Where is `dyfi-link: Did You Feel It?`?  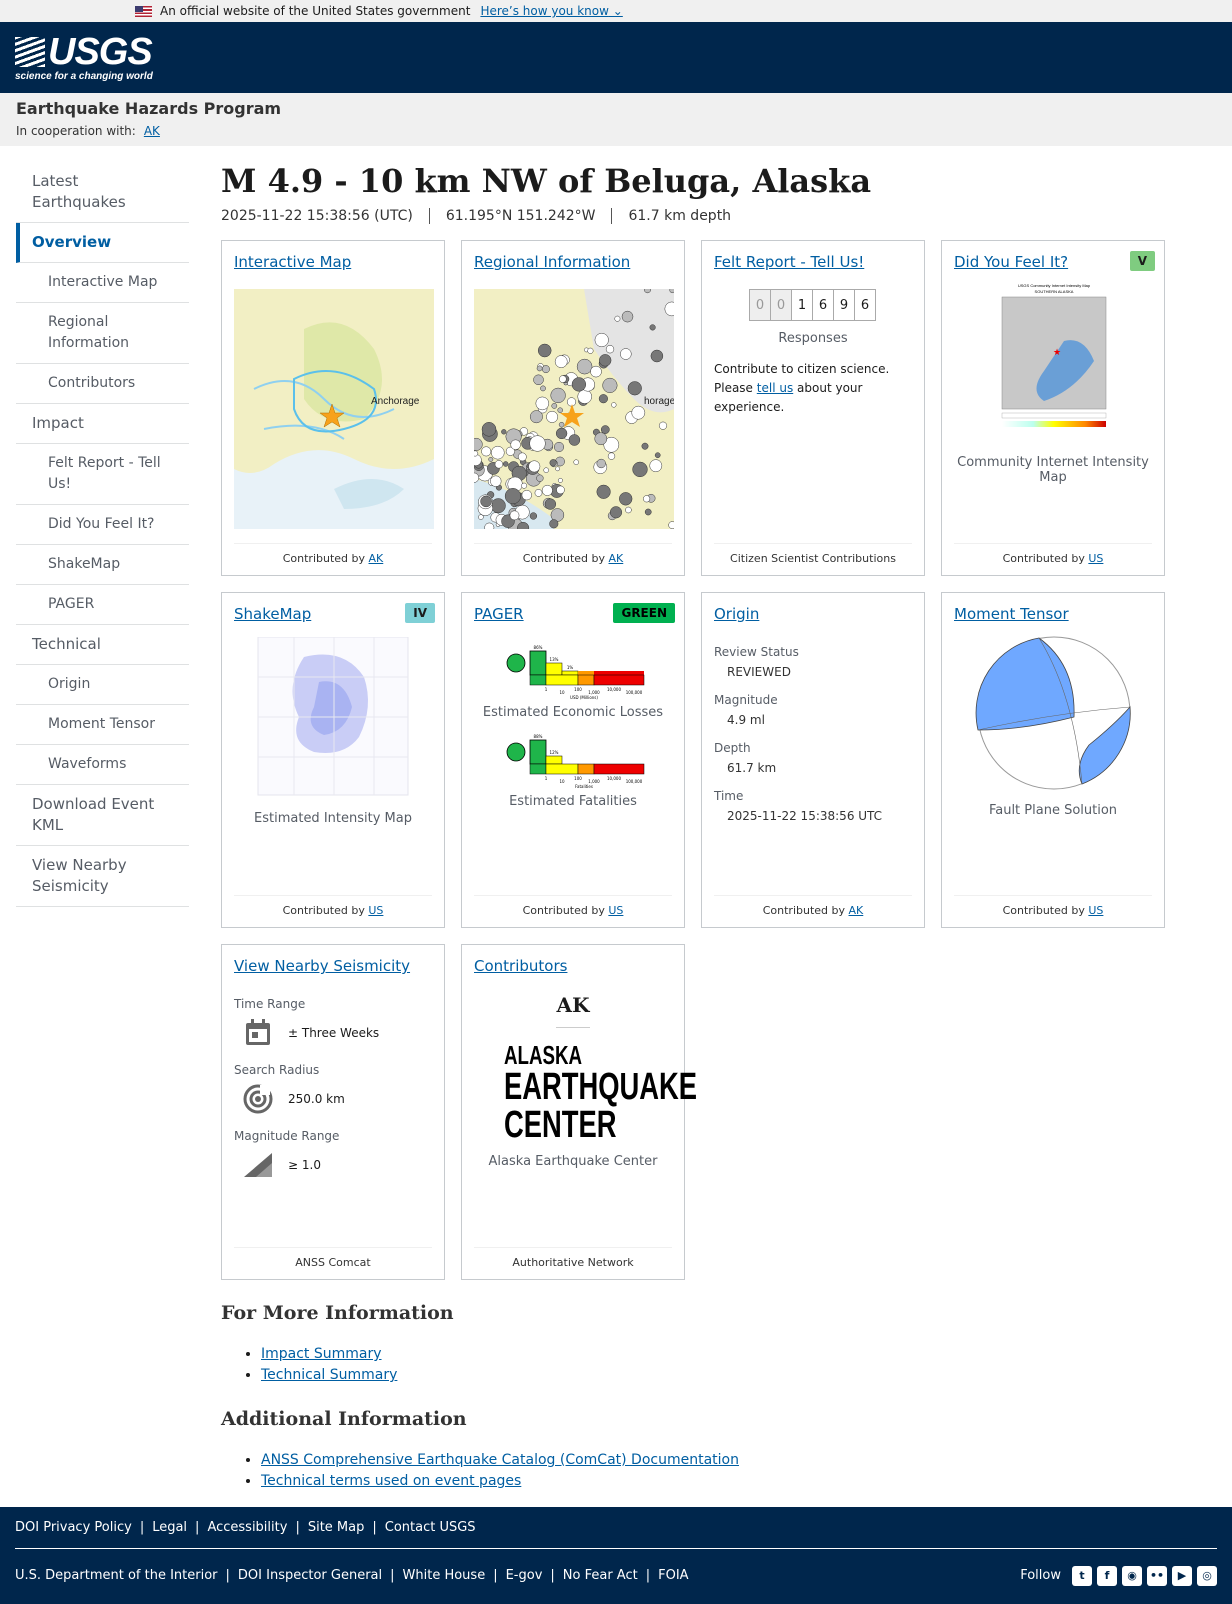 dyfi-link: Did You Feel It? is located at coordinates (1053, 262).